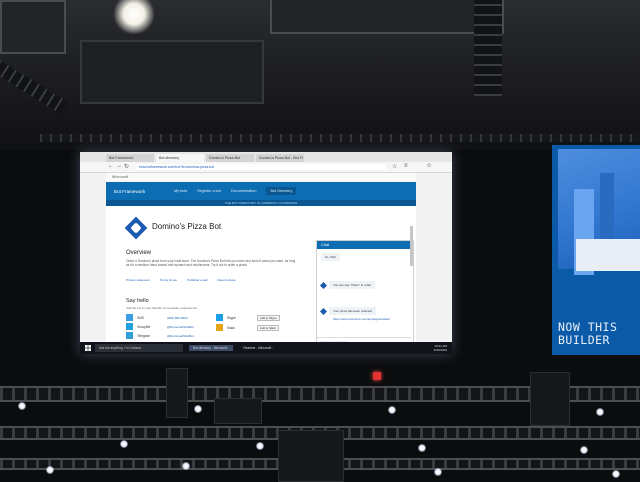  Describe the element at coordinates (268, 317) in the screenshot. I see `add-to-skype-button: Add to Skype` at that location.